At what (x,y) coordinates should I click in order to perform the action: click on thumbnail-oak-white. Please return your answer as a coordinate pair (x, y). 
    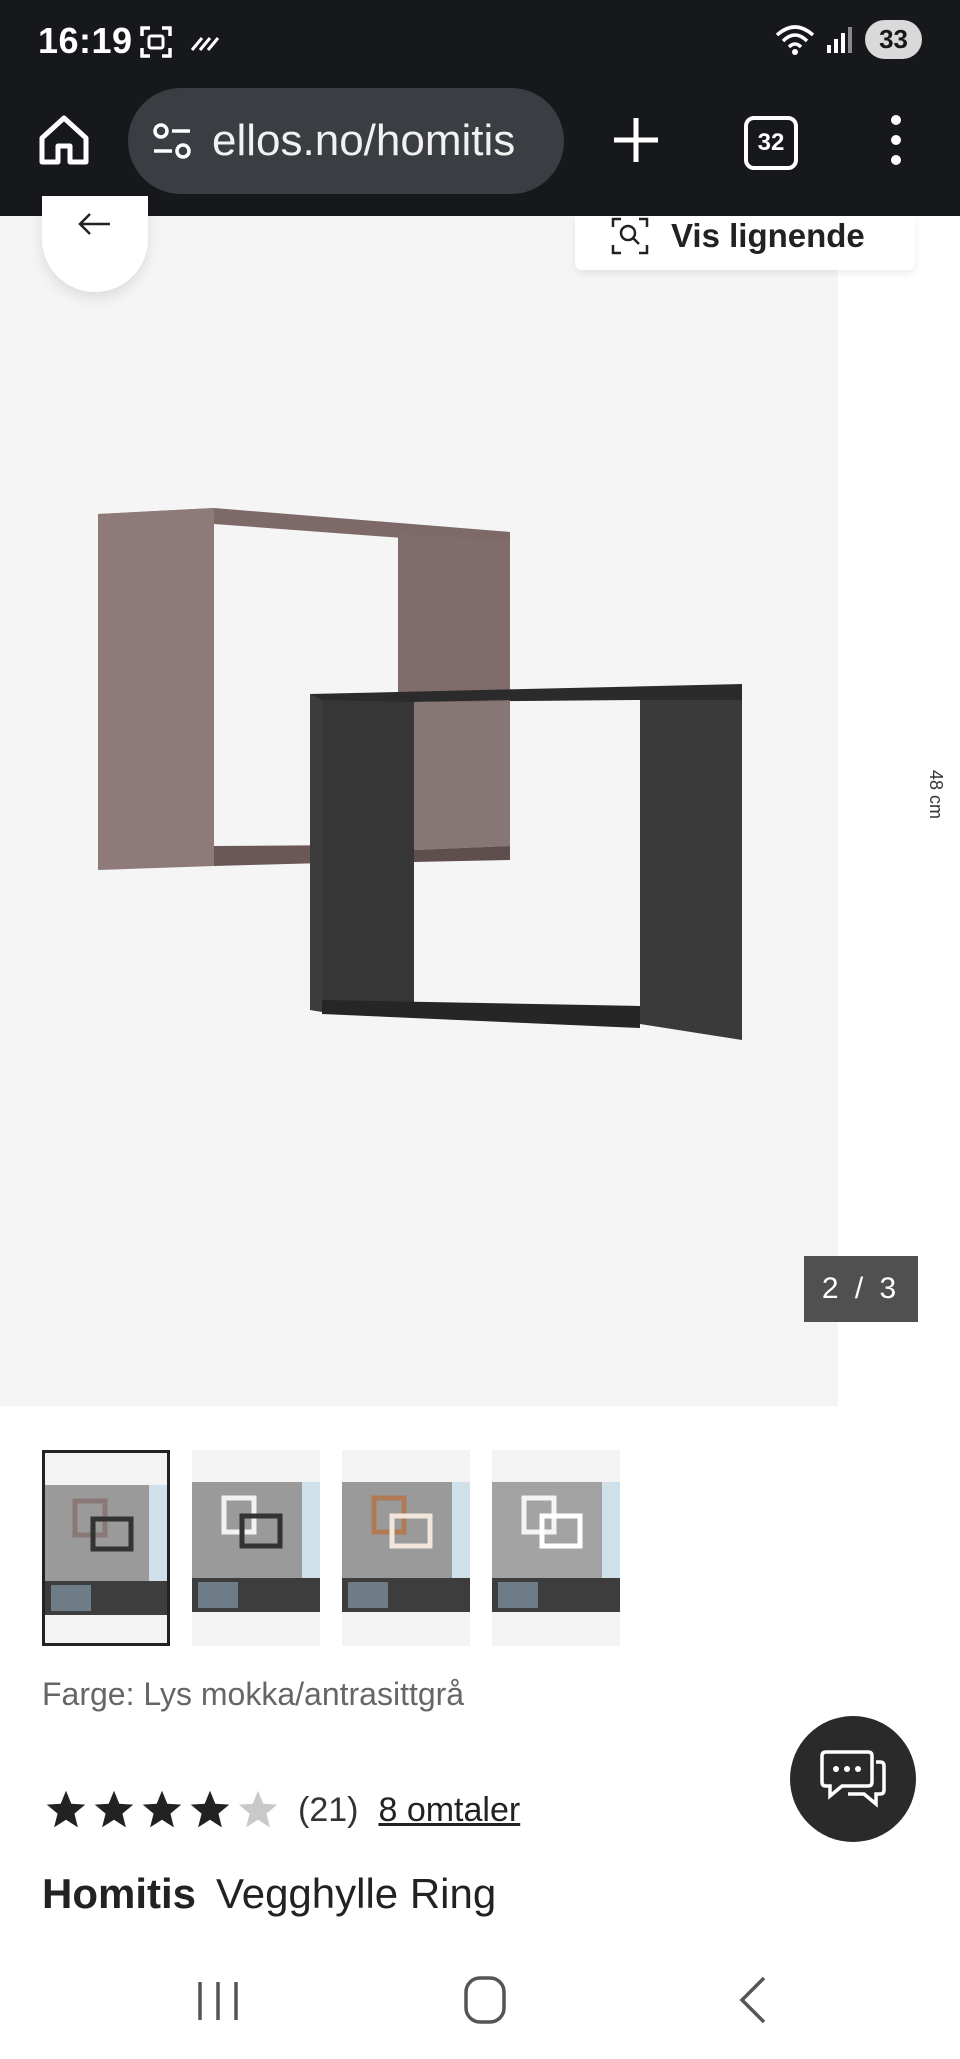
    Looking at the image, I should click on (406, 1548).